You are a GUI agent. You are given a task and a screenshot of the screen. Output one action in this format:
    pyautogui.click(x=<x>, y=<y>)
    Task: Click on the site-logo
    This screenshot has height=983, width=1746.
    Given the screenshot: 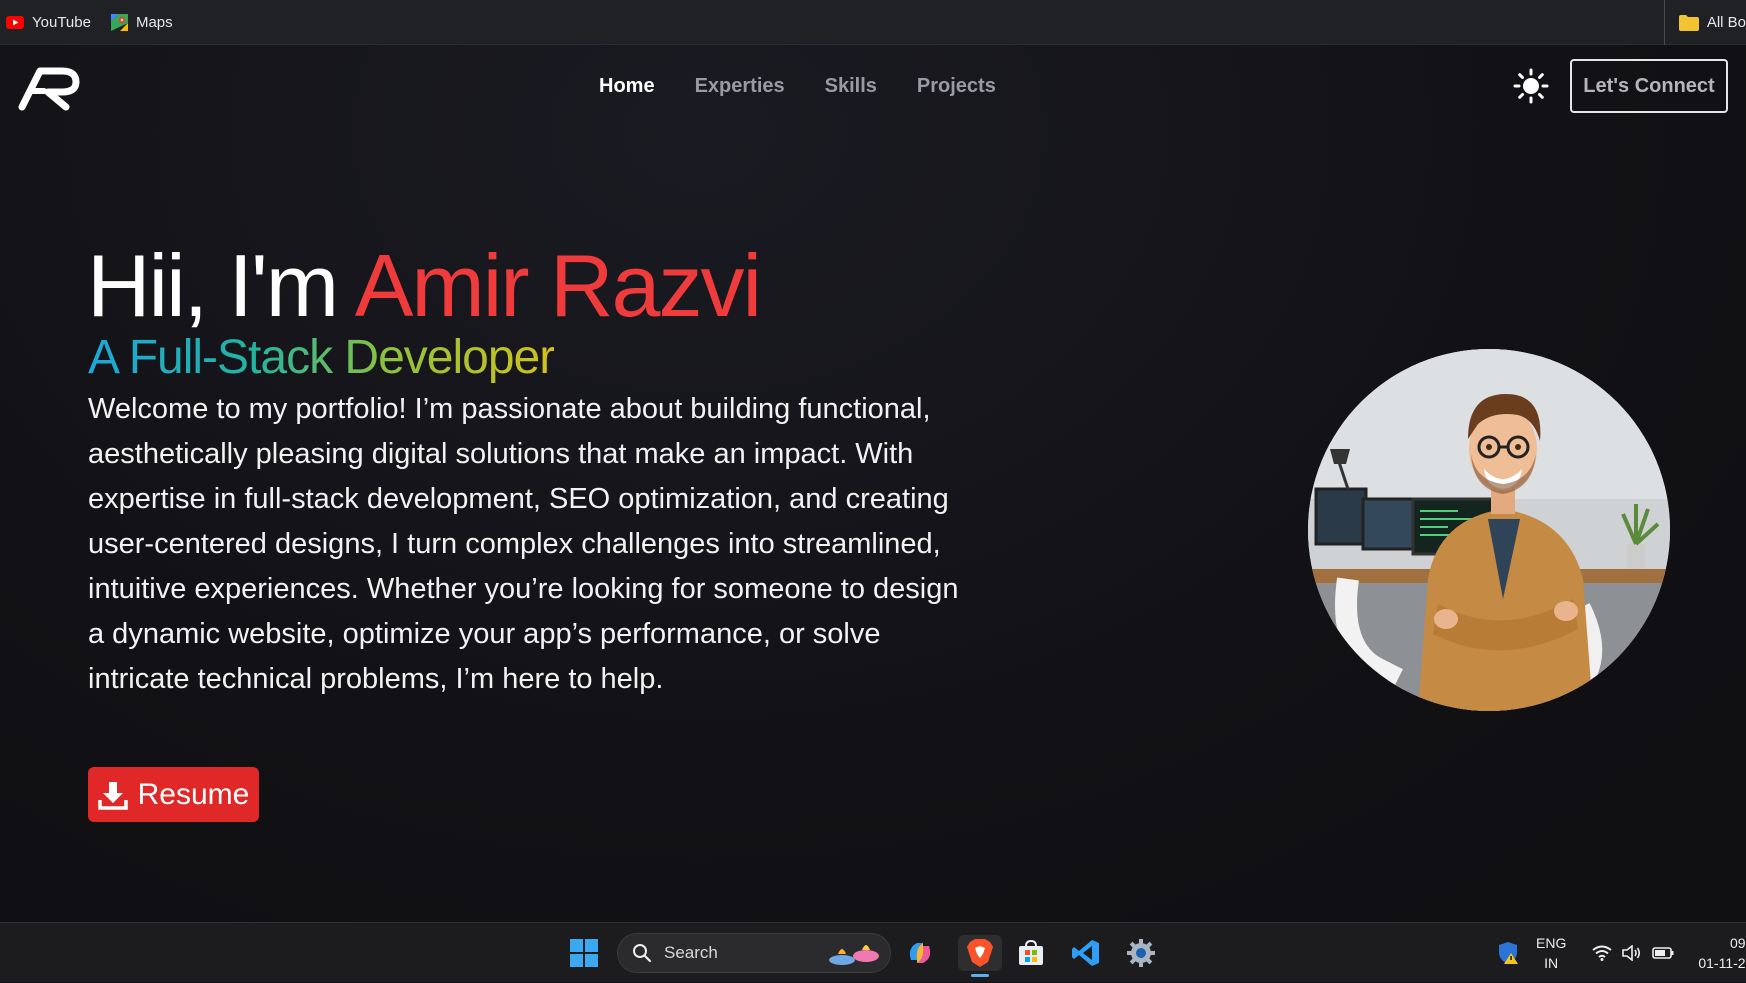 What is the action you would take?
    pyautogui.click(x=50, y=86)
    